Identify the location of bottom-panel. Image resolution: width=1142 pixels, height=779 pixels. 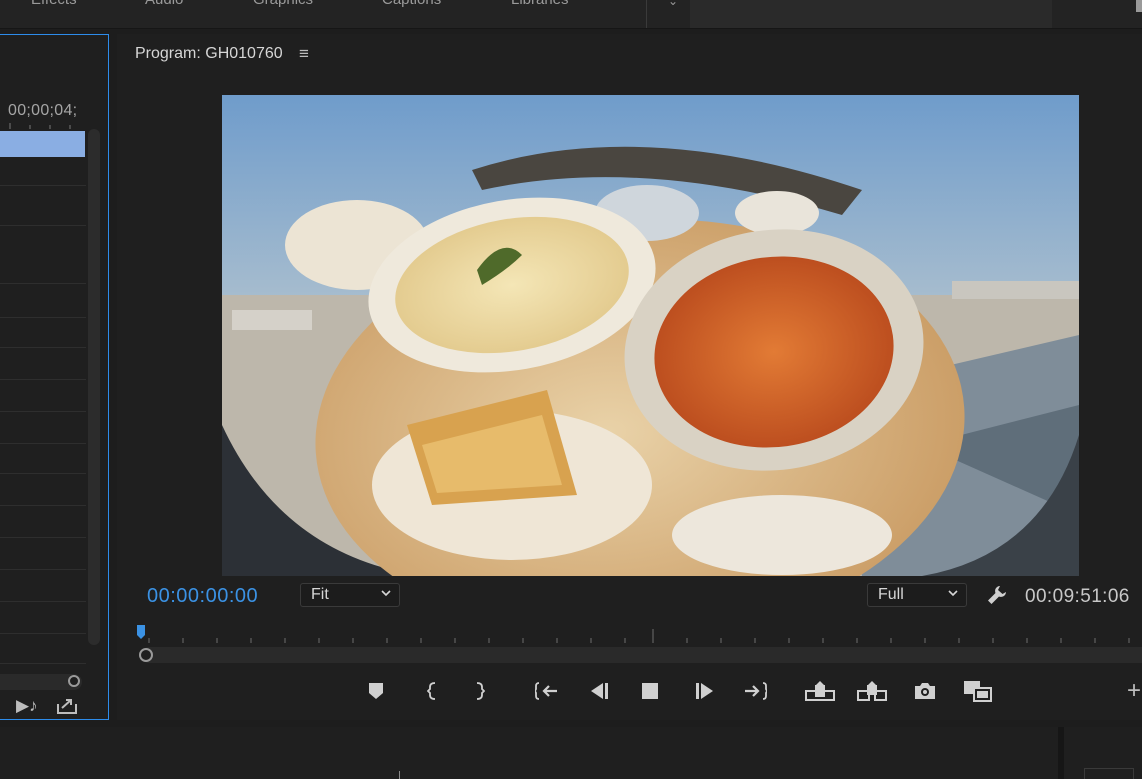
(571, 753).